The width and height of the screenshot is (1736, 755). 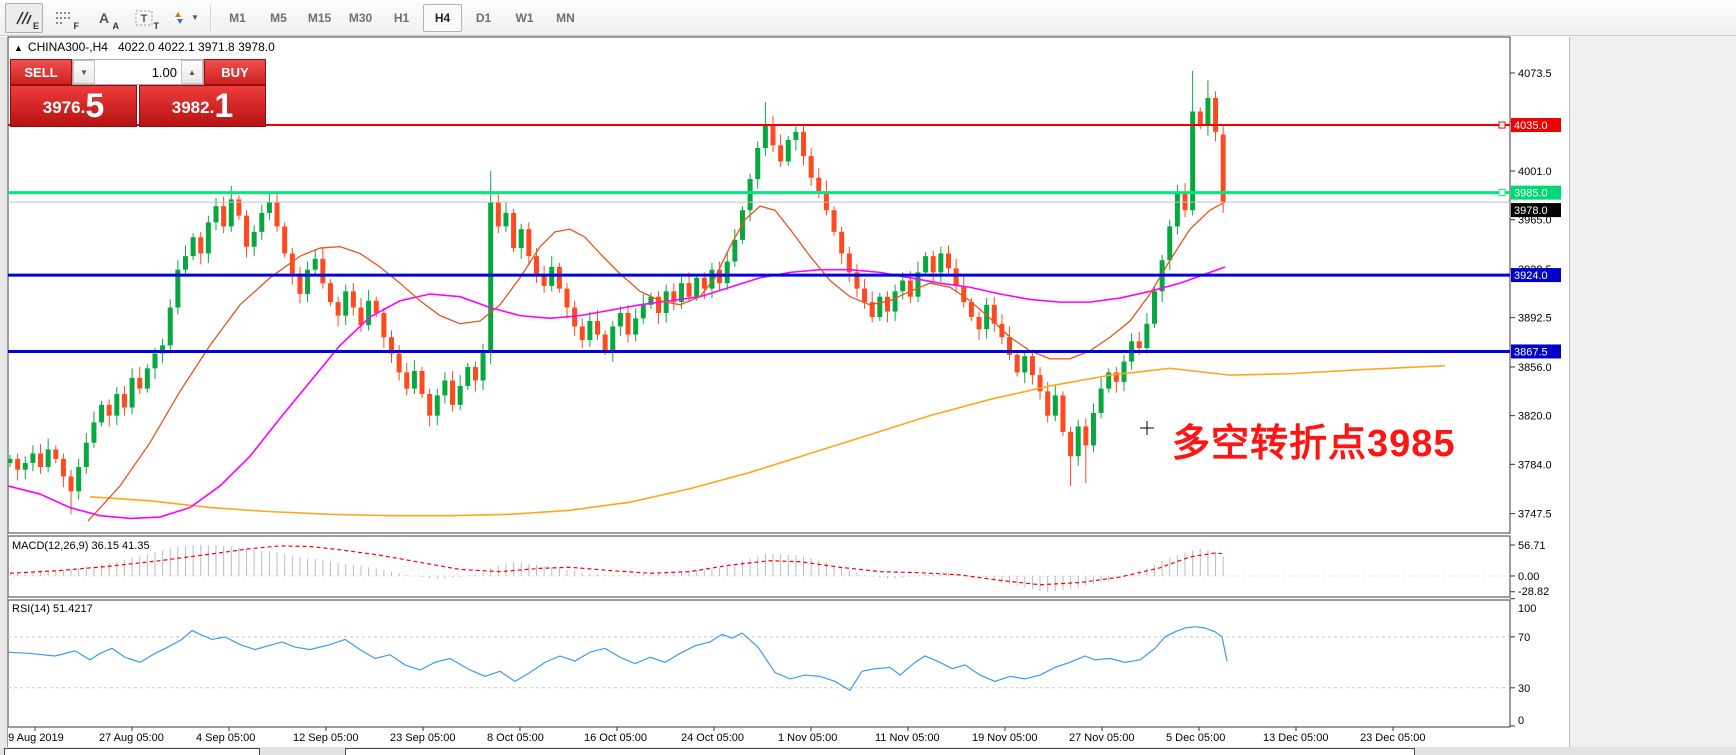 What do you see at coordinates (442, 17) in the screenshot?
I see `timeframe-button-h4: H4` at bounding box center [442, 17].